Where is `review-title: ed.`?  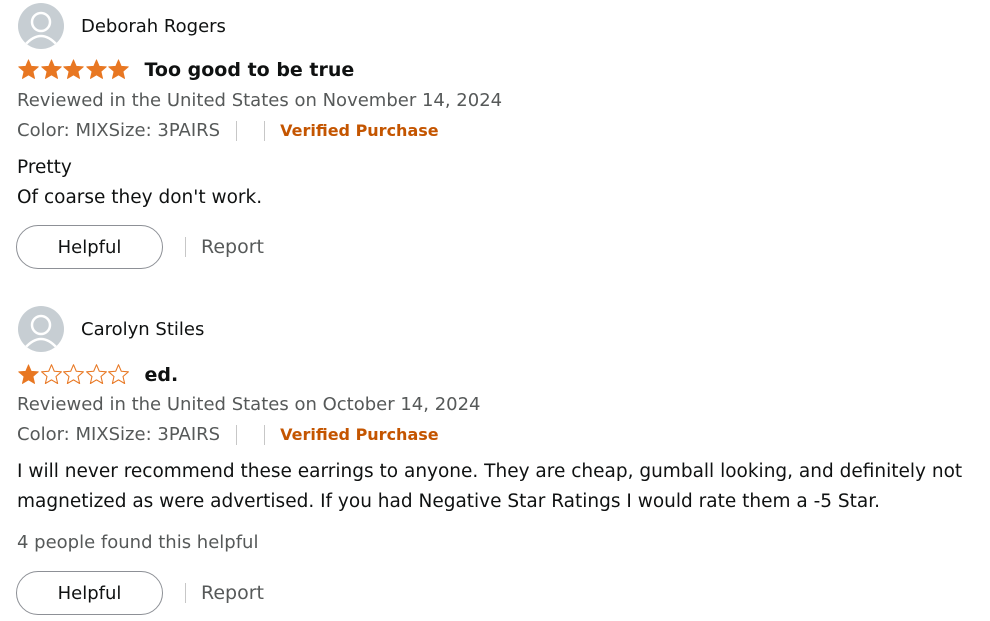 review-title: ed. is located at coordinates (162, 375).